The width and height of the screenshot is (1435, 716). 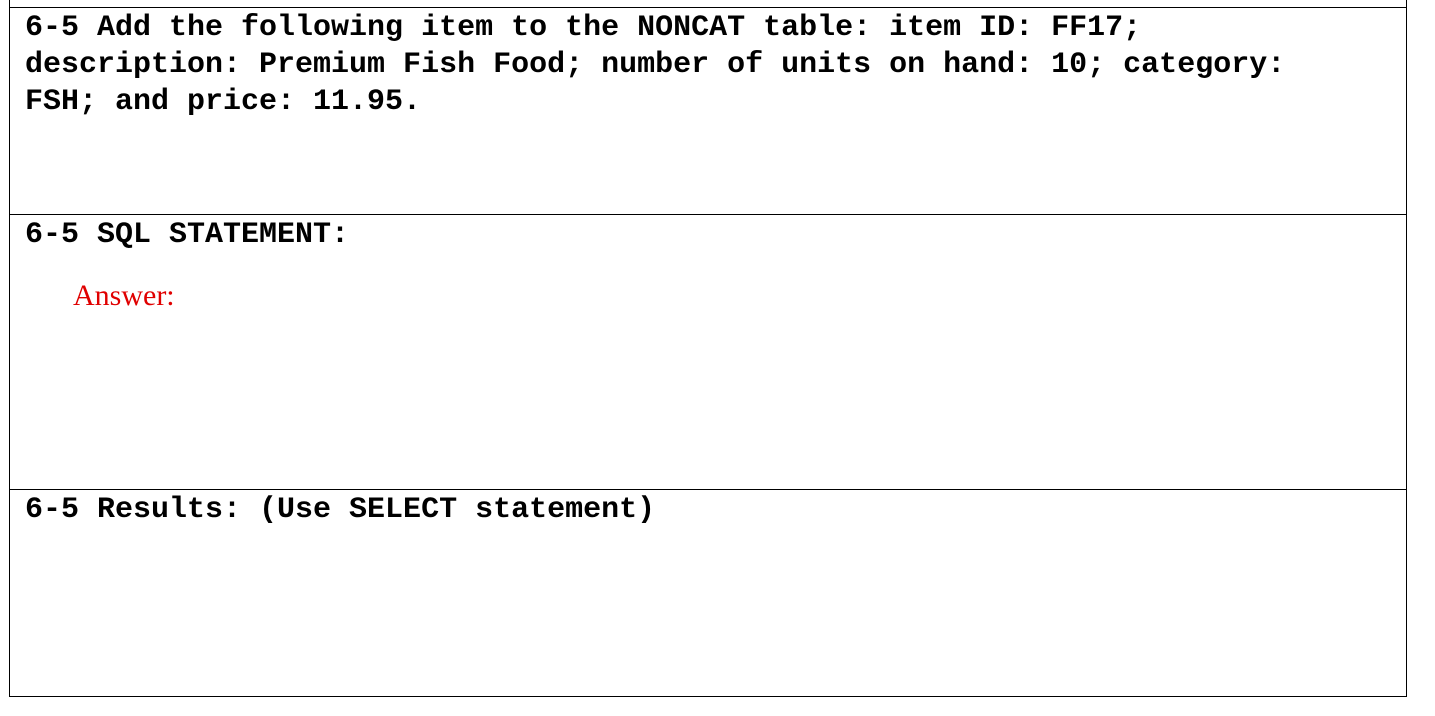 I want to click on prompt-line-3: FSH; and price: 11.95., so click(x=223, y=102).